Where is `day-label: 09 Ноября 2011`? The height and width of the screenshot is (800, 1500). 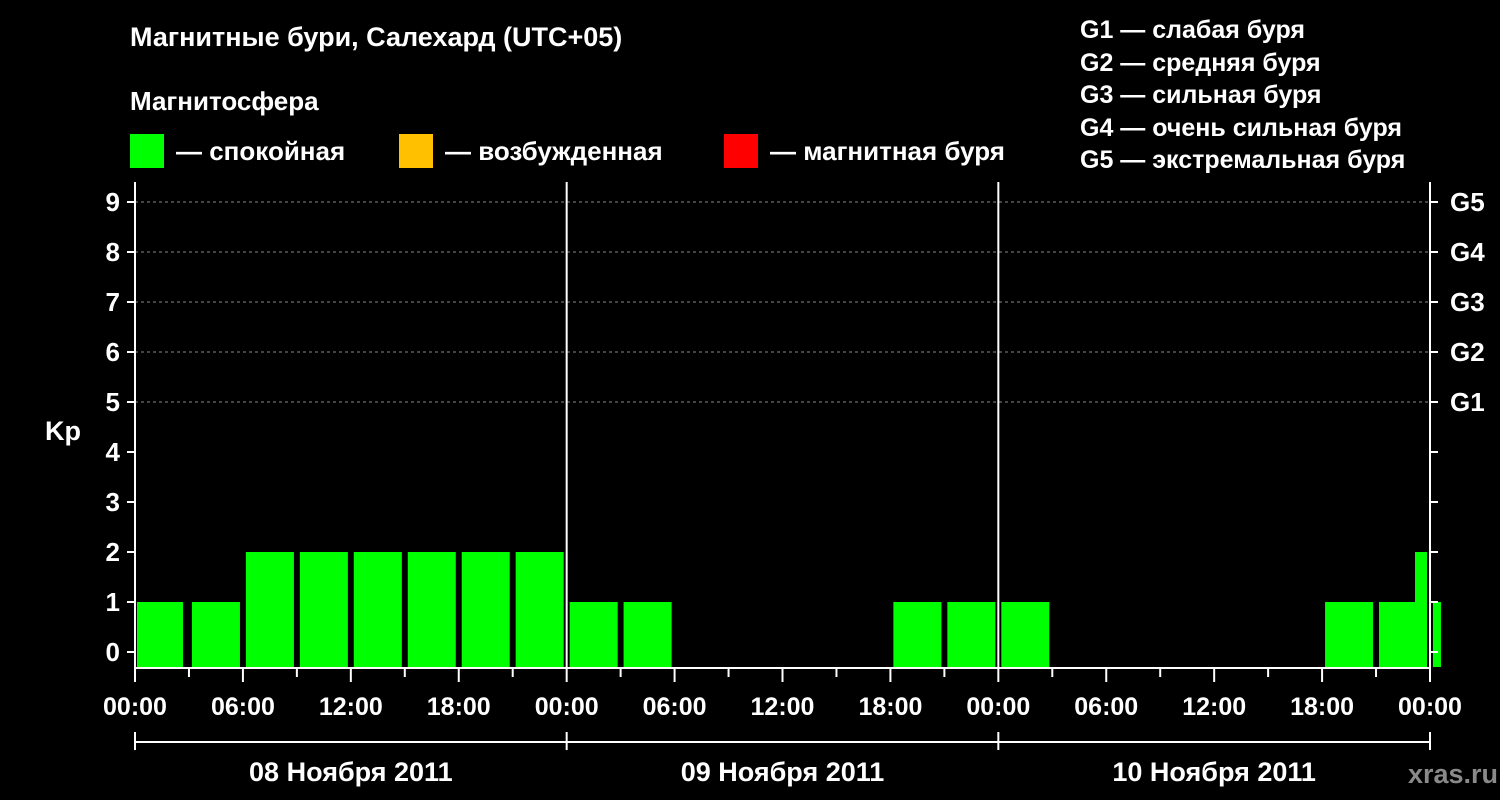
day-label: 09 Ноября 2011 is located at coordinates (783, 772).